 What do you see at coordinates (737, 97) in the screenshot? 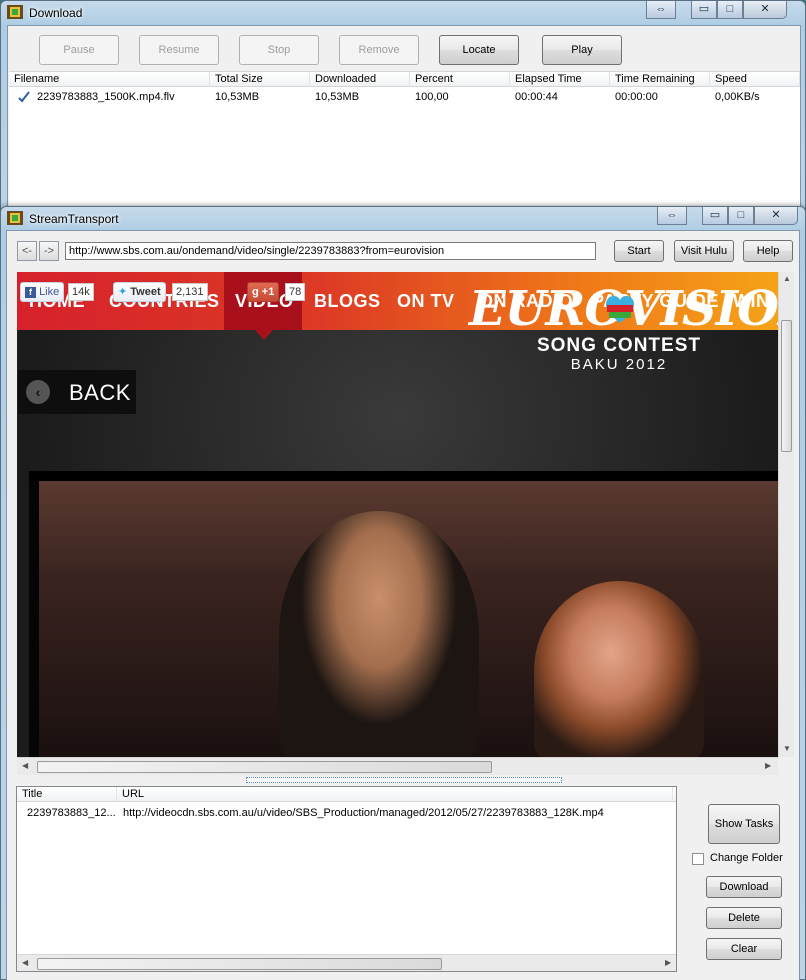
I see `cell-speed: 0,00KB/s` at bounding box center [737, 97].